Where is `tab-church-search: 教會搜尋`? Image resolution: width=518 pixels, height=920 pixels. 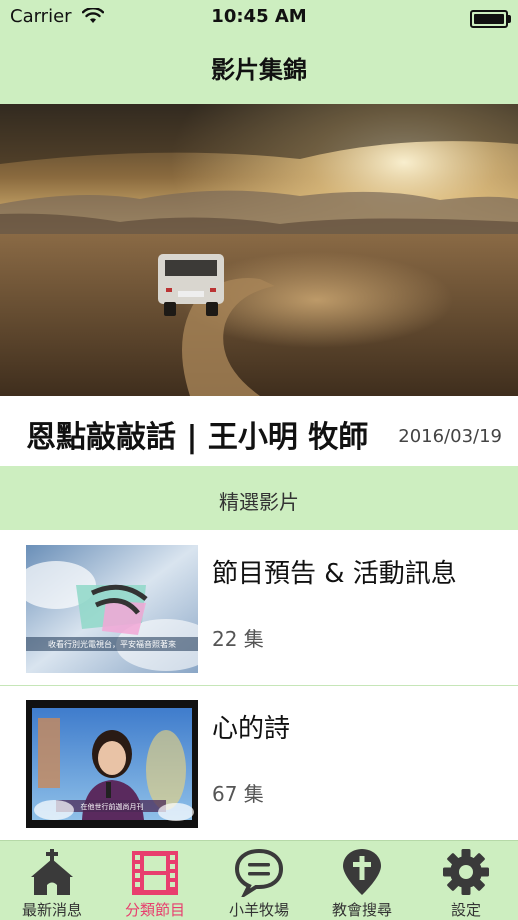
tab-church-search: 教會搜尋 is located at coordinates (362, 880).